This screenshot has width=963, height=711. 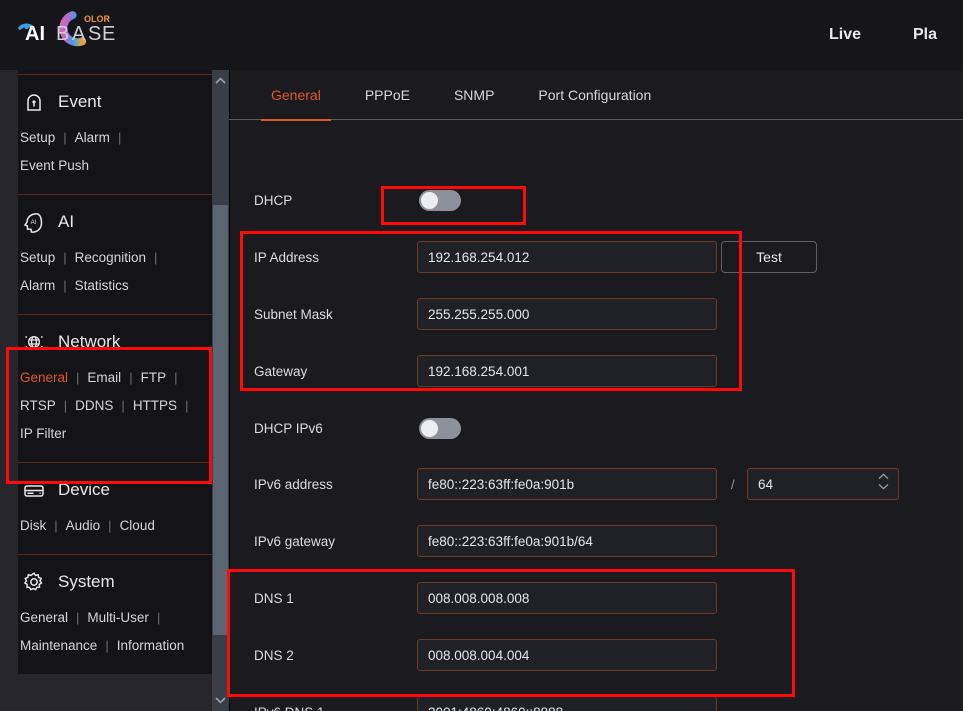 I want to click on input-subnet-mask: 255.255.255.000, so click(x=567, y=314).